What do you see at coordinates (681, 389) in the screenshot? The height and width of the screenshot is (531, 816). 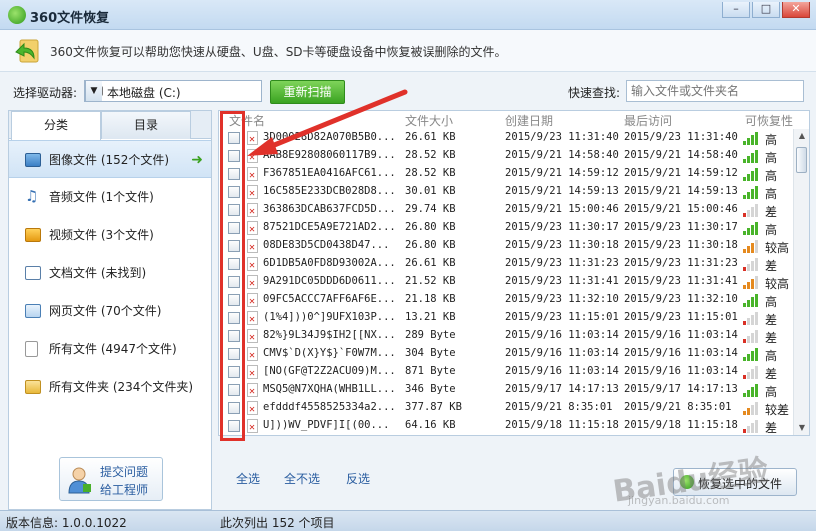 I see `cell-accessed: 2015/9/17 14:17:13` at bounding box center [681, 389].